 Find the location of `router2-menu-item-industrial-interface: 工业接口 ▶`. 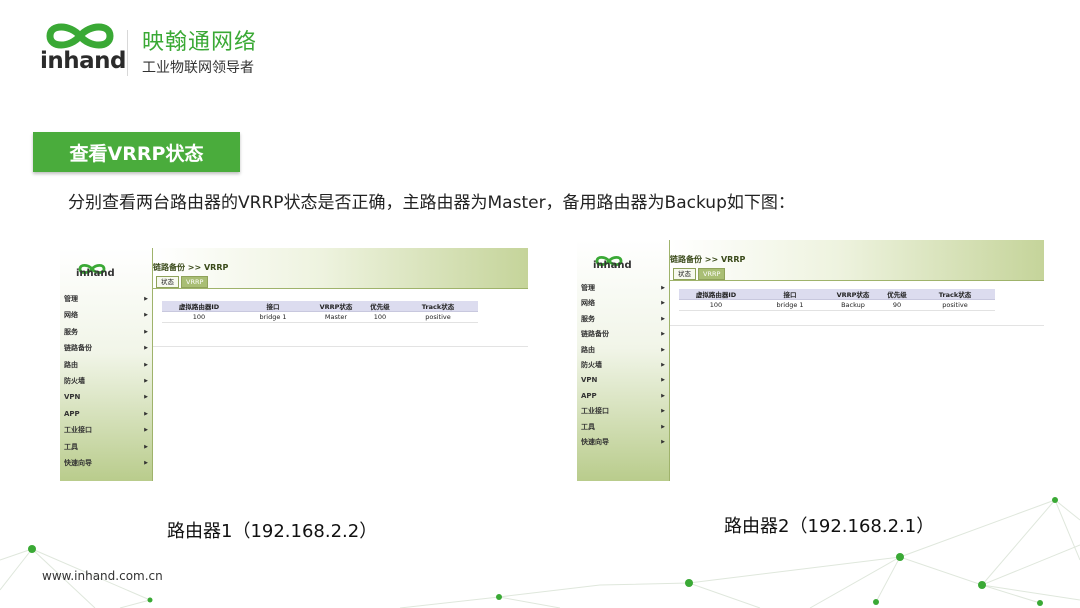

router2-menu-item-industrial-interface: 工业接口 ▶ is located at coordinates (623, 411).